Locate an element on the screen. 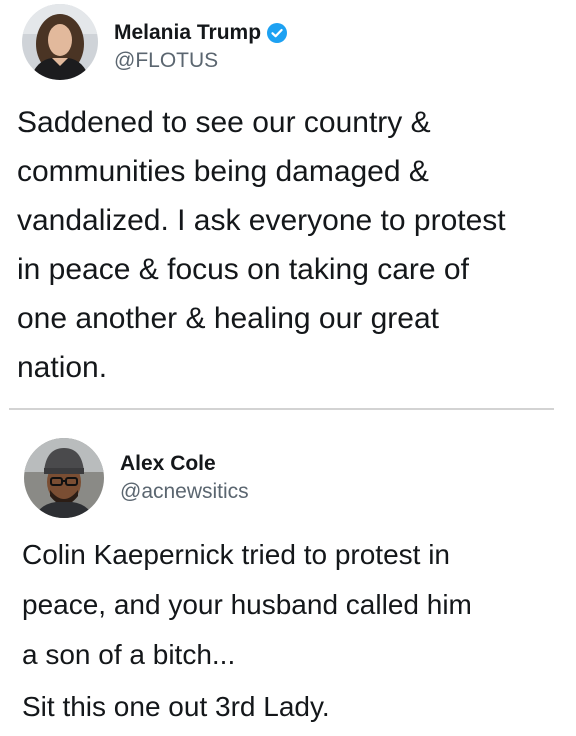 This screenshot has height=736, width=576. handle: @acnewsitics is located at coordinates (184, 492).